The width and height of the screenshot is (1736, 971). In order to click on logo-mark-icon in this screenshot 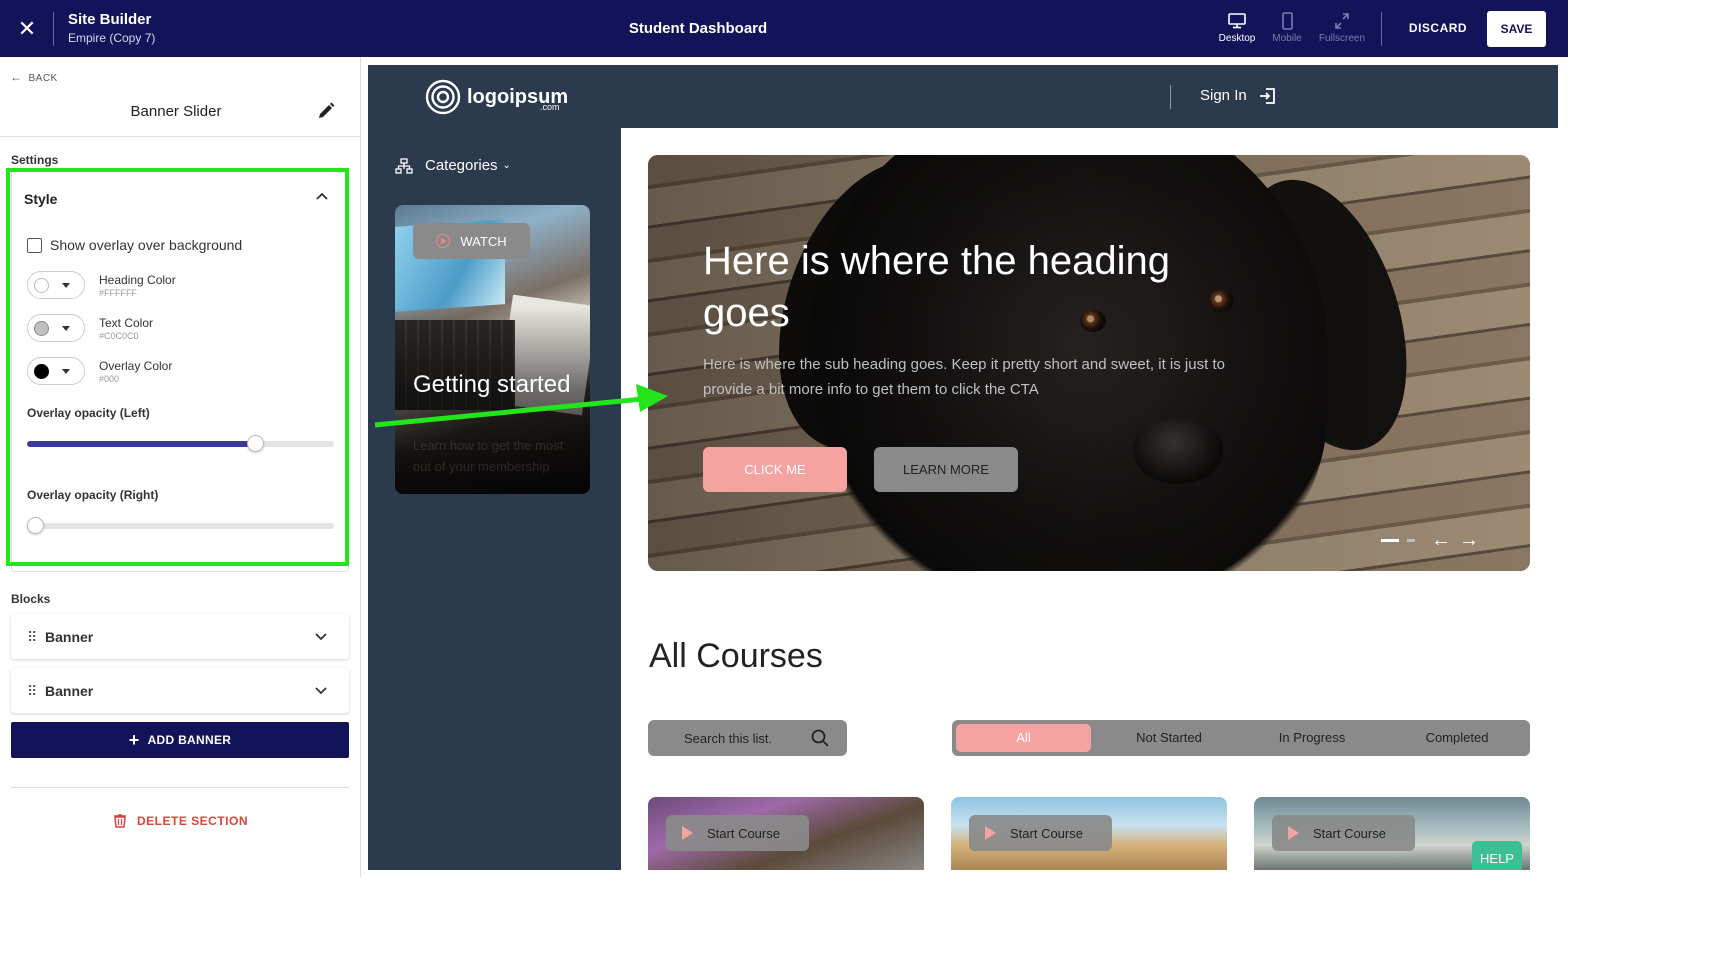, I will do `click(443, 97)`.